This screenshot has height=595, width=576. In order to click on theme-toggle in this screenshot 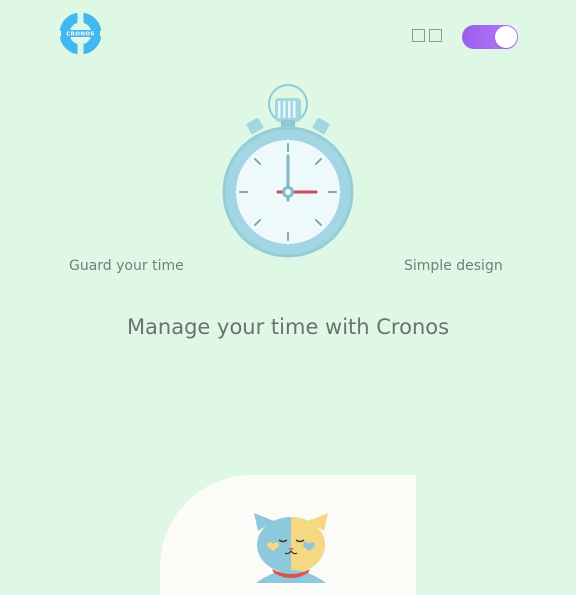, I will do `click(490, 37)`.